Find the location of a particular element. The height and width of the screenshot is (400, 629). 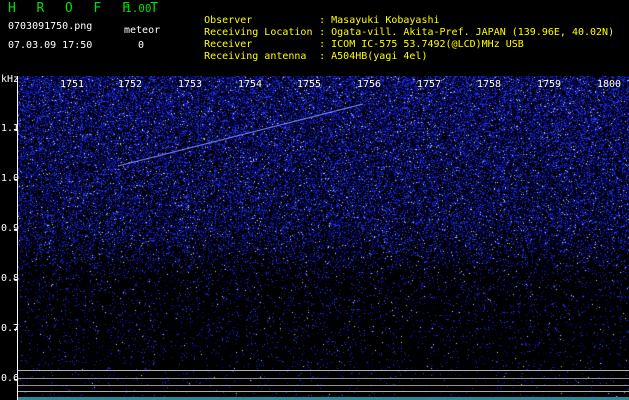

x-tick-label: 1800 is located at coordinates (609, 84).